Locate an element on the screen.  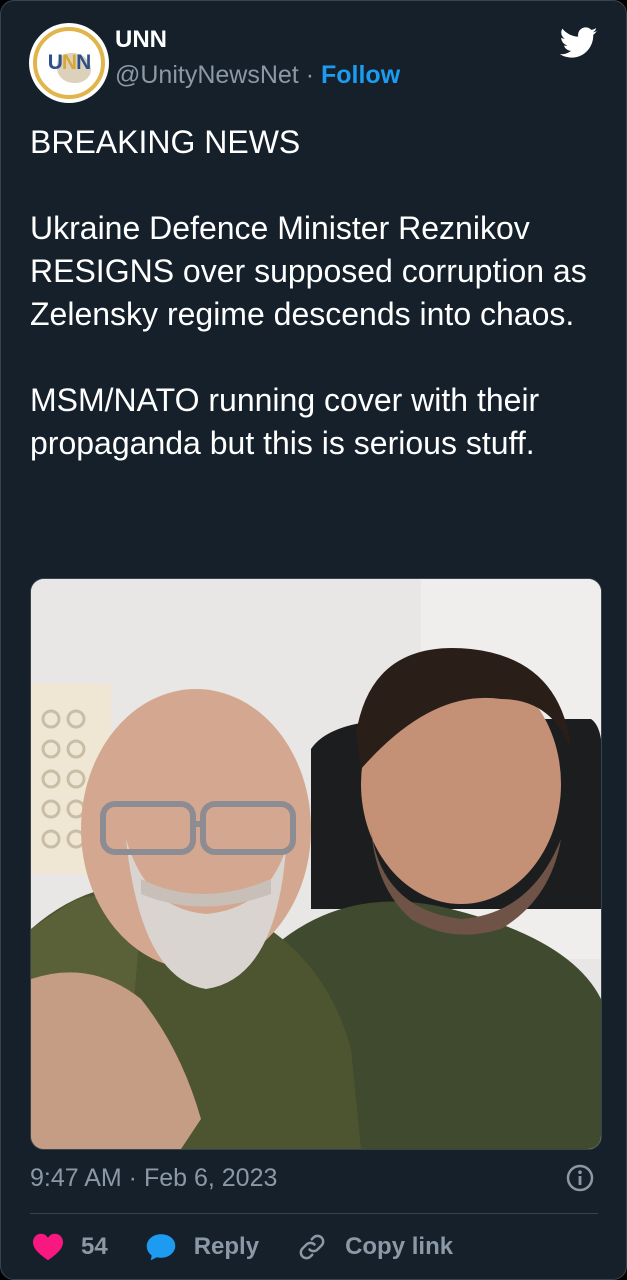
avatar-logo-text: UNN is located at coordinates (69, 62).